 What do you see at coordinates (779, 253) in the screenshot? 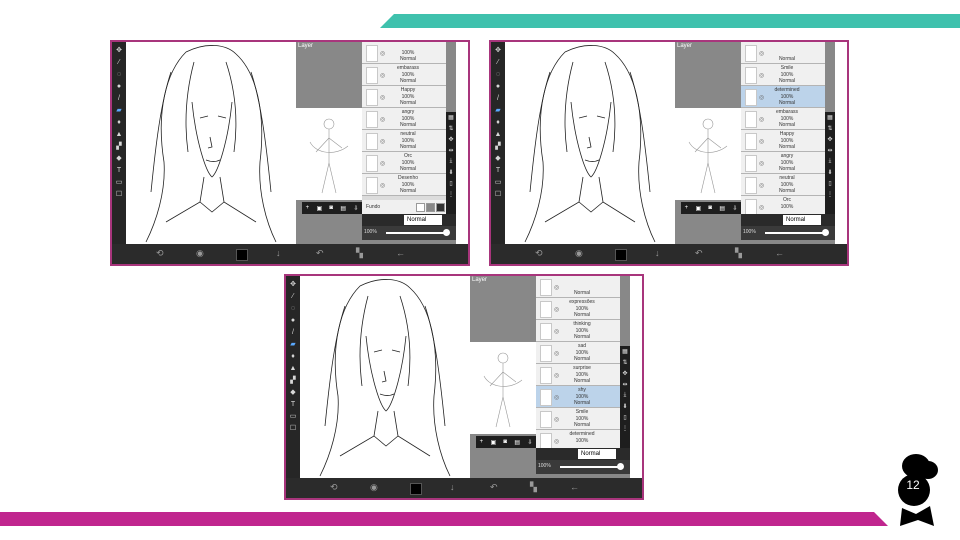
I see `back-arrow-icon: ←` at bounding box center [779, 253].